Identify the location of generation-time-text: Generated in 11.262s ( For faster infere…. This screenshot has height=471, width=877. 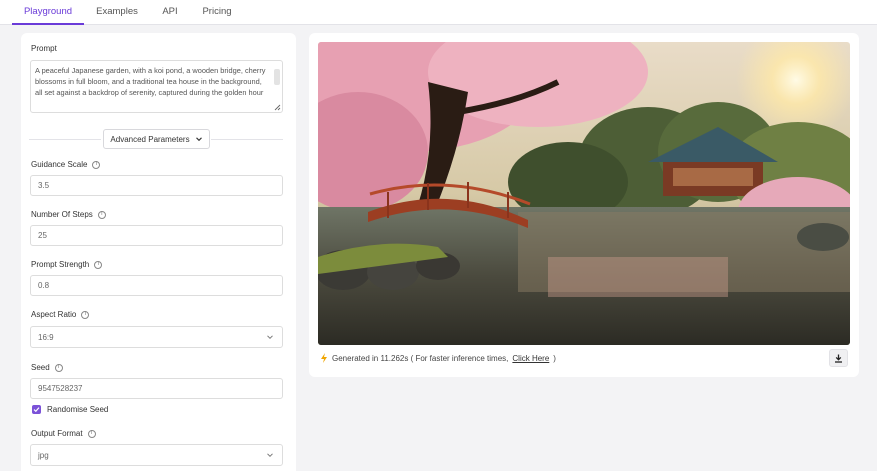
(420, 358).